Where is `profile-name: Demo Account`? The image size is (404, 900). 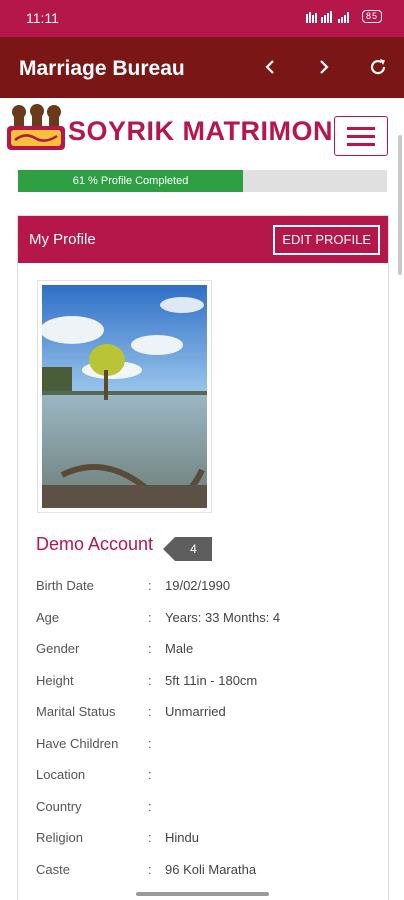 profile-name: Demo Account is located at coordinates (95, 544).